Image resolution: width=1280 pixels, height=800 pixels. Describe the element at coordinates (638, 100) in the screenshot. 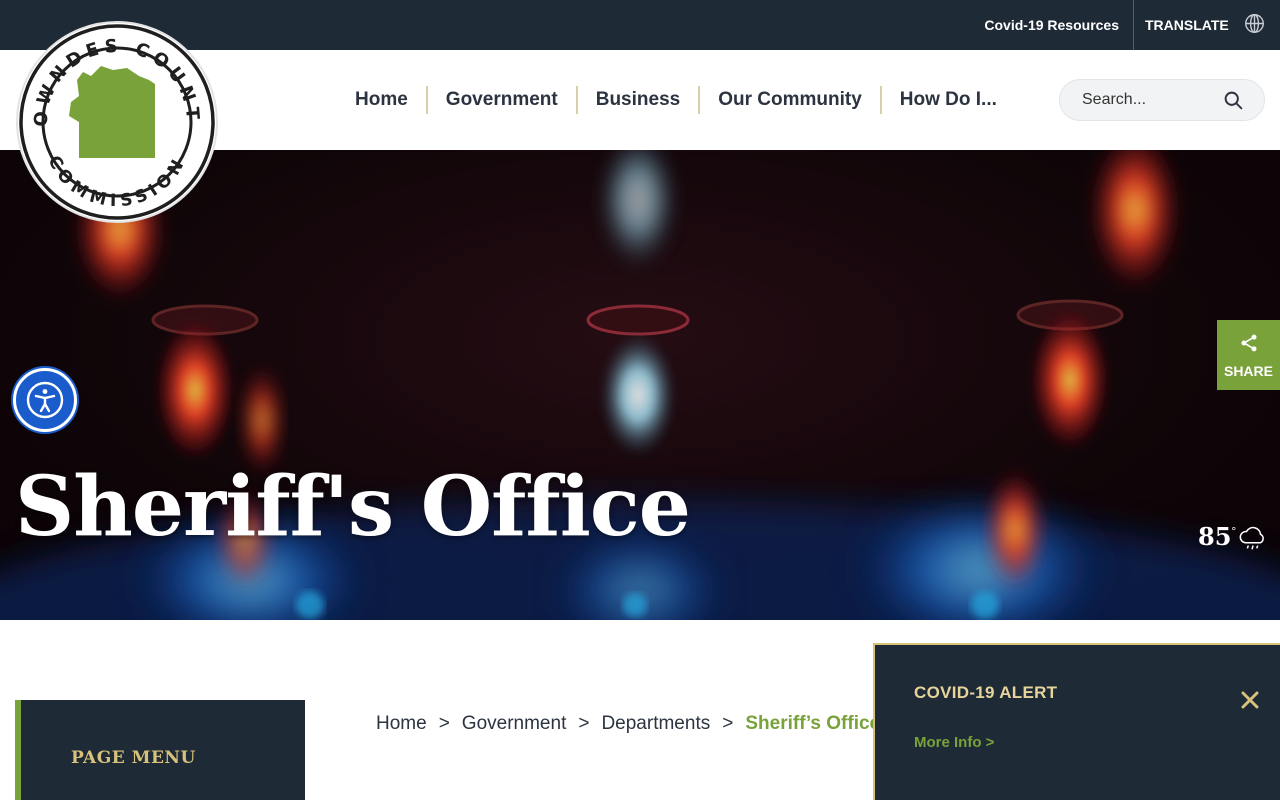

I see `nav-business: Business` at that location.